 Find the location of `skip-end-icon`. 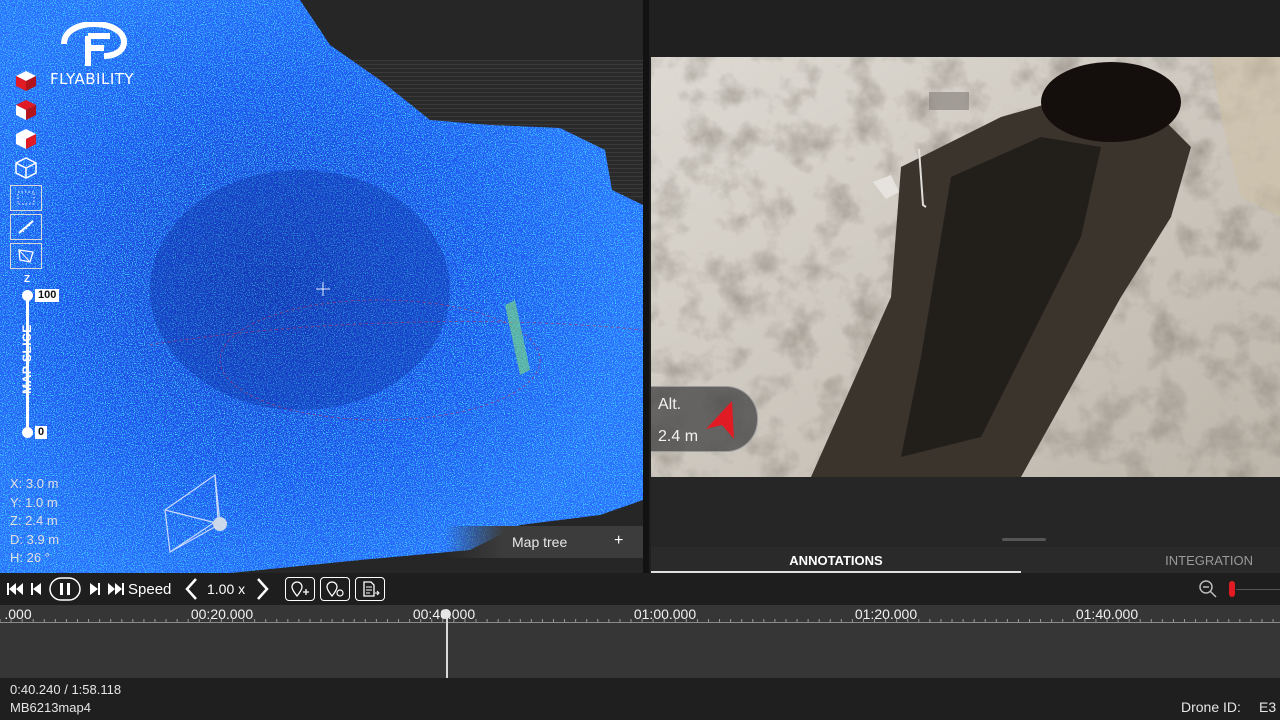

skip-end-icon is located at coordinates (116, 589).